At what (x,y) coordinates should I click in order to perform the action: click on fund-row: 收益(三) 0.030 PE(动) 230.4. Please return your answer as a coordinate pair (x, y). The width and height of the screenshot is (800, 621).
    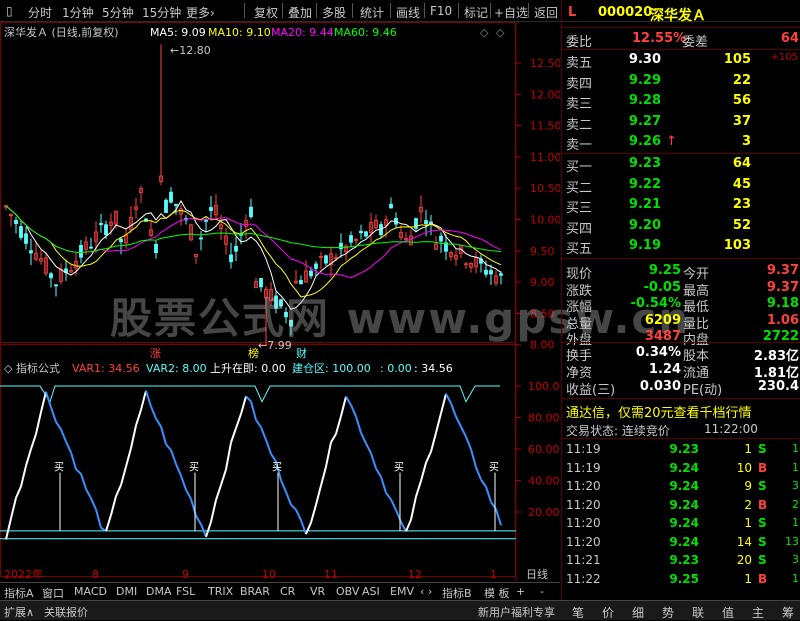
    Looking at the image, I should click on (681, 388).